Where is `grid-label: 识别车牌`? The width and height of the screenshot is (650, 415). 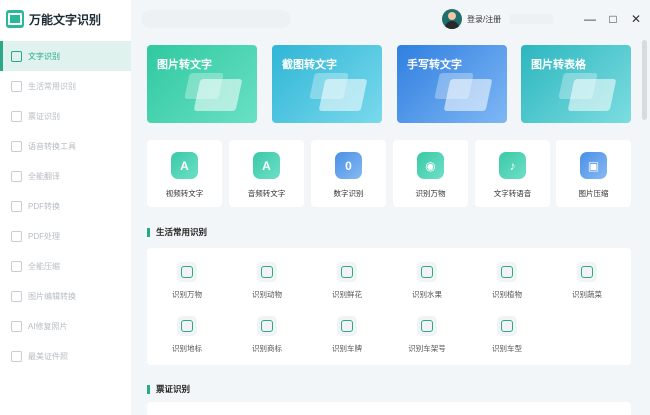
grid-label: 识别车牌 is located at coordinates (347, 348).